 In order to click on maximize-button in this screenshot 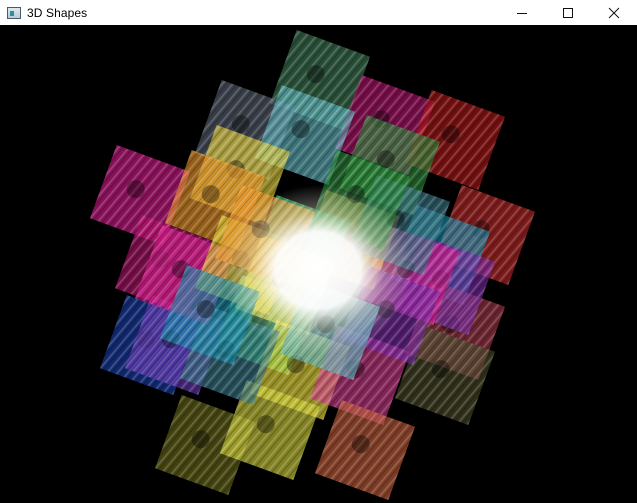, I will do `click(568, 12)`.